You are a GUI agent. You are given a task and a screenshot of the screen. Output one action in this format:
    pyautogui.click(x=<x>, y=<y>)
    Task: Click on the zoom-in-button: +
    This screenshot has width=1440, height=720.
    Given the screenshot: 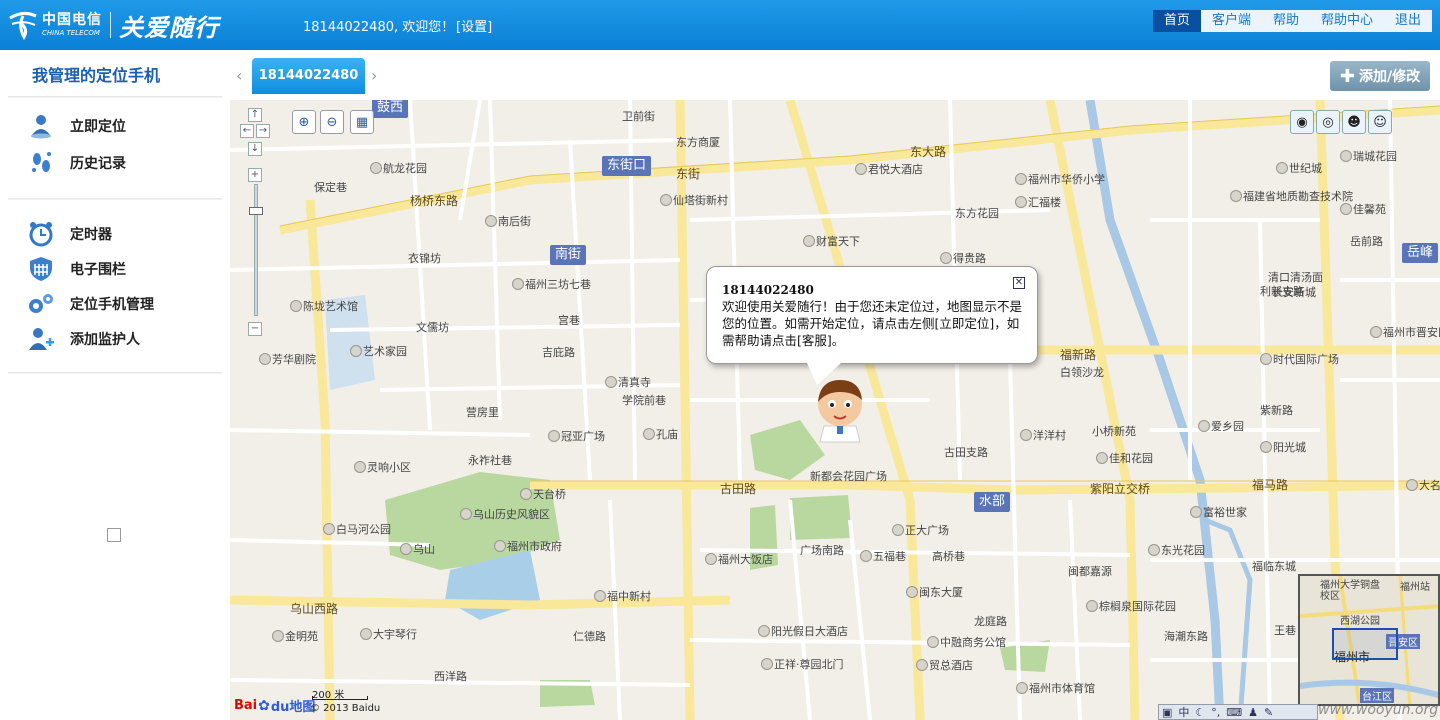 What is the action you would take?
    pyautogui.click(x=255, y=175)
    